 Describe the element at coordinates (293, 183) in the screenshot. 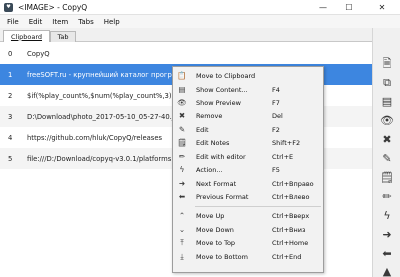

I see `menu-item-shortcut: Ctrl+Вправо` at that location.